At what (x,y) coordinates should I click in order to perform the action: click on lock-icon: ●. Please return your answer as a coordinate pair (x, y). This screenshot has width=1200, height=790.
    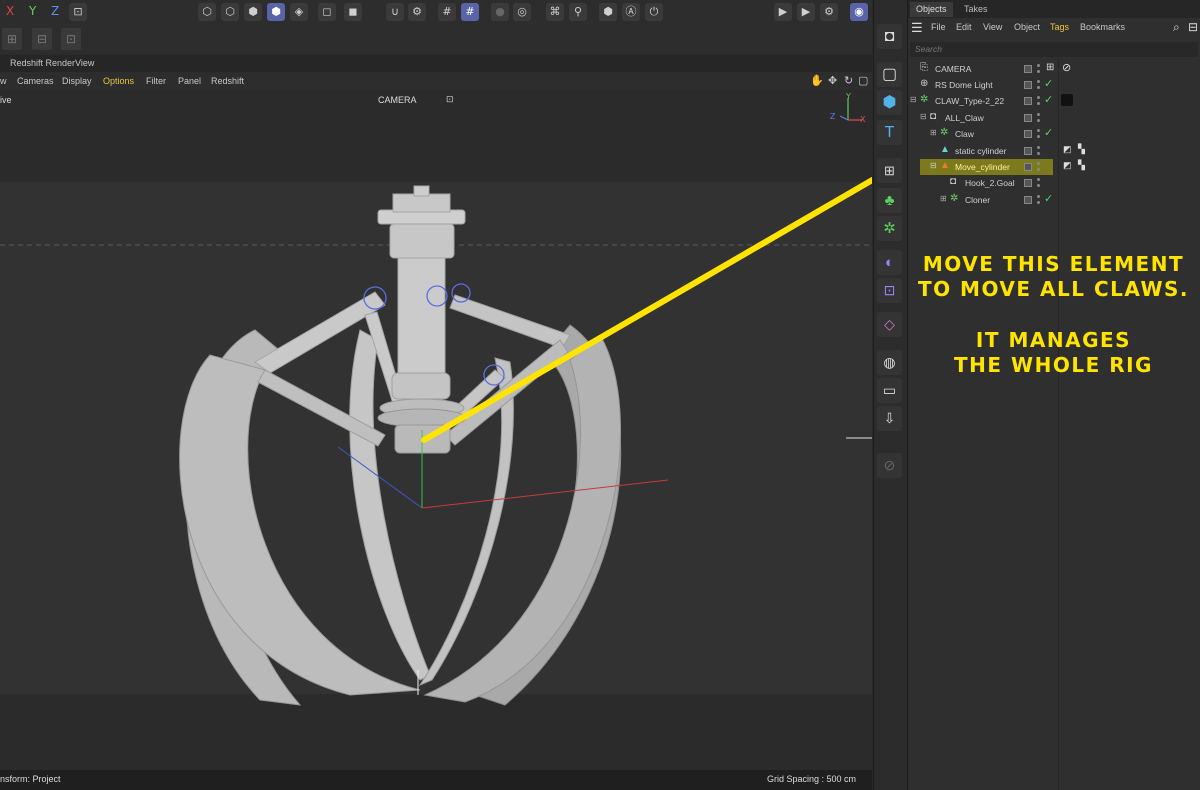
    Looking at the image, I should click on (500, 12).